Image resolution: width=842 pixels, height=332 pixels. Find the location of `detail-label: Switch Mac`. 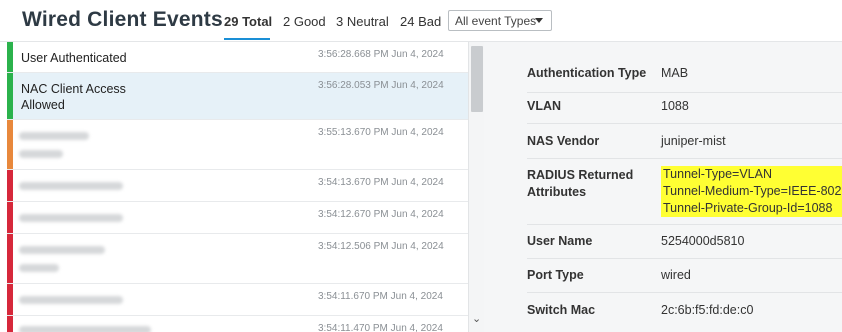

detail-label: Switch Mac is located at coordinates (561, 310).